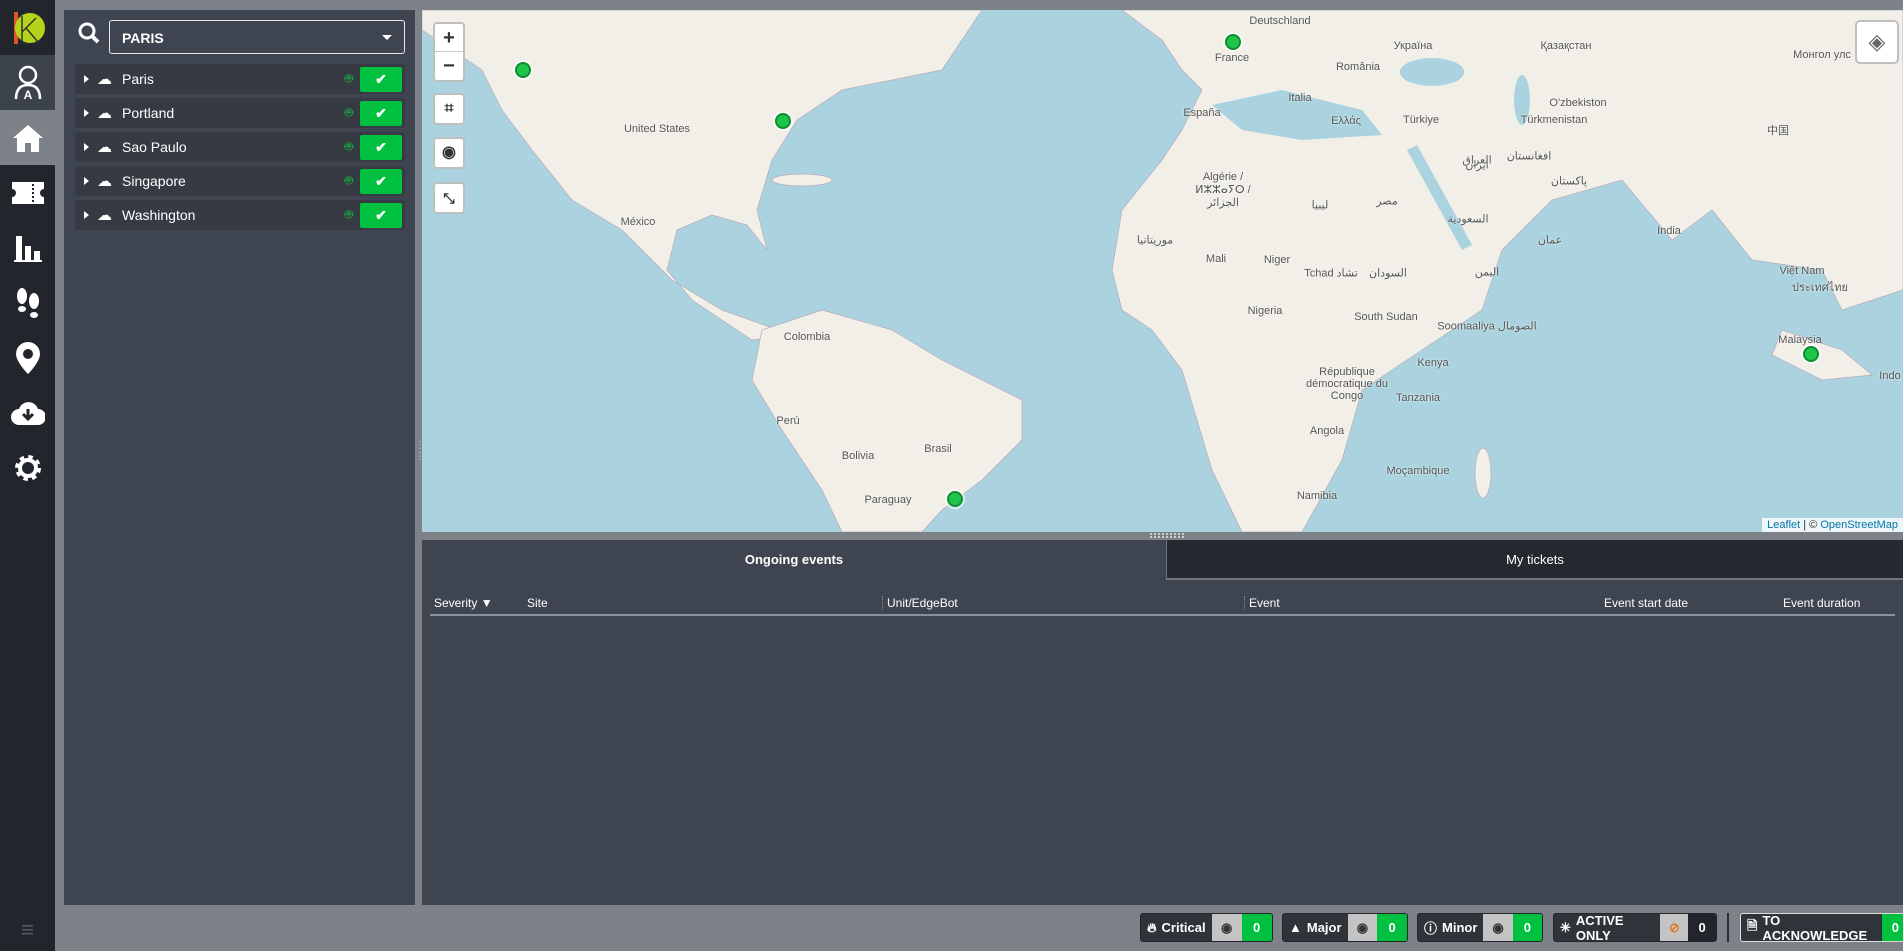 Image resolution: width=1903 pixels, height=951 pixels. What do you see at coordinates (1487, 272) in the screenshot?
I see `map-label: اليمن` at bounding box center [1487, 272].